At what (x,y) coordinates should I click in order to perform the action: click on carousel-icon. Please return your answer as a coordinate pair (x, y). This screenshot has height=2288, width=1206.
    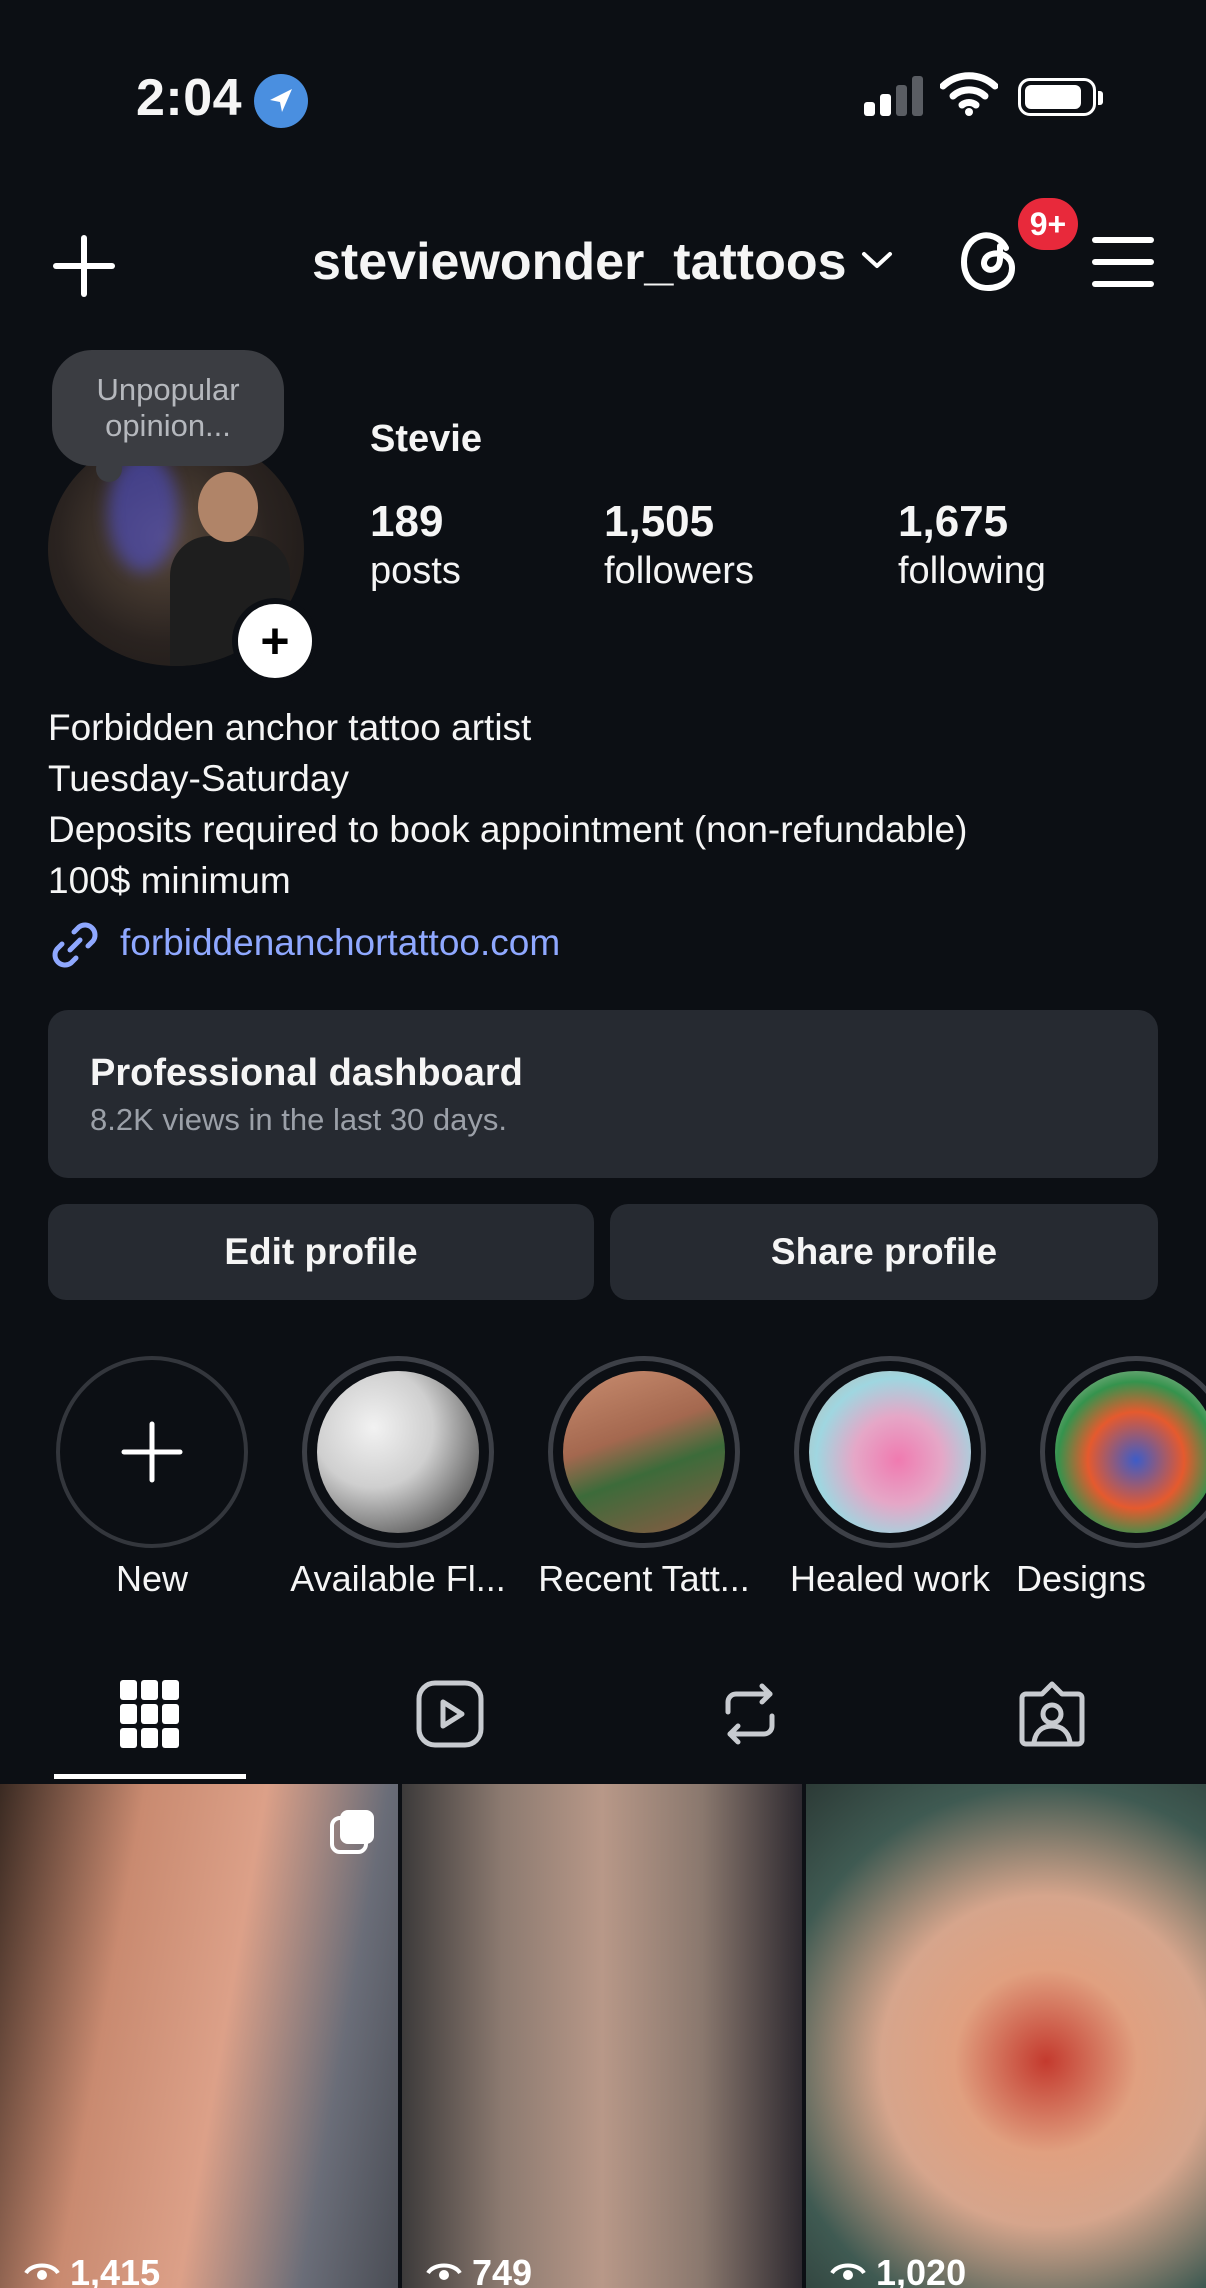
    Looking at the image, I should click on (352, 1832).